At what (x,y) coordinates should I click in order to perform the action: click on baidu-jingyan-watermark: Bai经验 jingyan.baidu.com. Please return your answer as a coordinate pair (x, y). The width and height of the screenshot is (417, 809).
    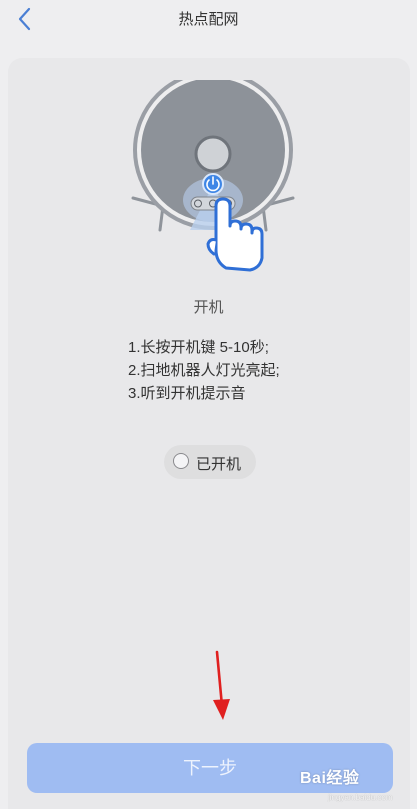
    Looking at the image, I should click on (358, 784).